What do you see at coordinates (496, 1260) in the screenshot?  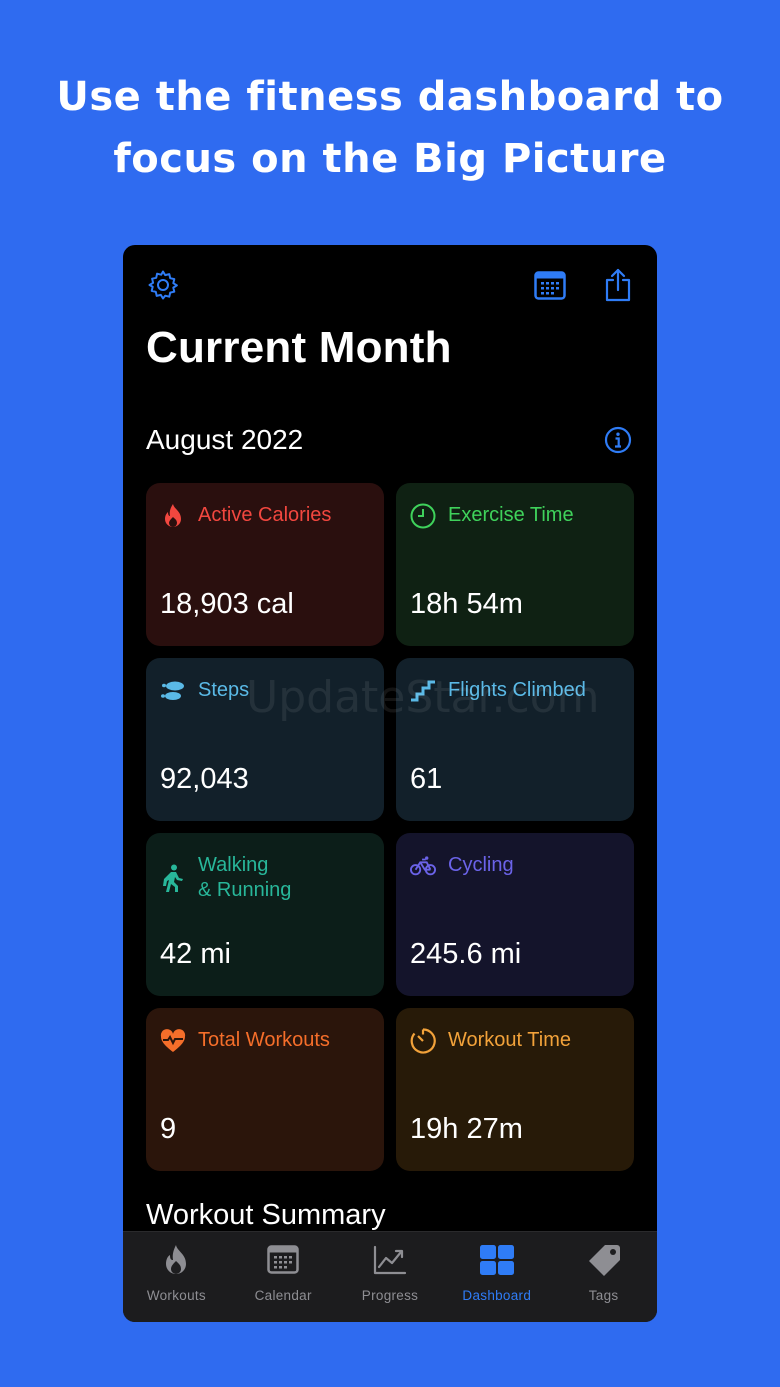 I see `dashboard-grid-icon` at bounding box center [496, 1260].